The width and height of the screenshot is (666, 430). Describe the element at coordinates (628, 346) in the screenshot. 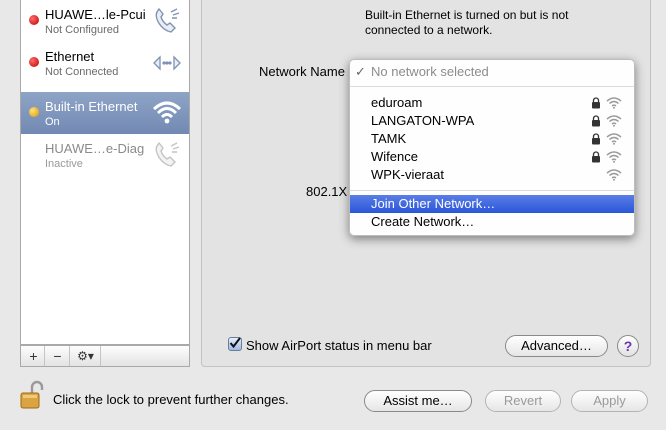

I see `help-button: ?` at that location.